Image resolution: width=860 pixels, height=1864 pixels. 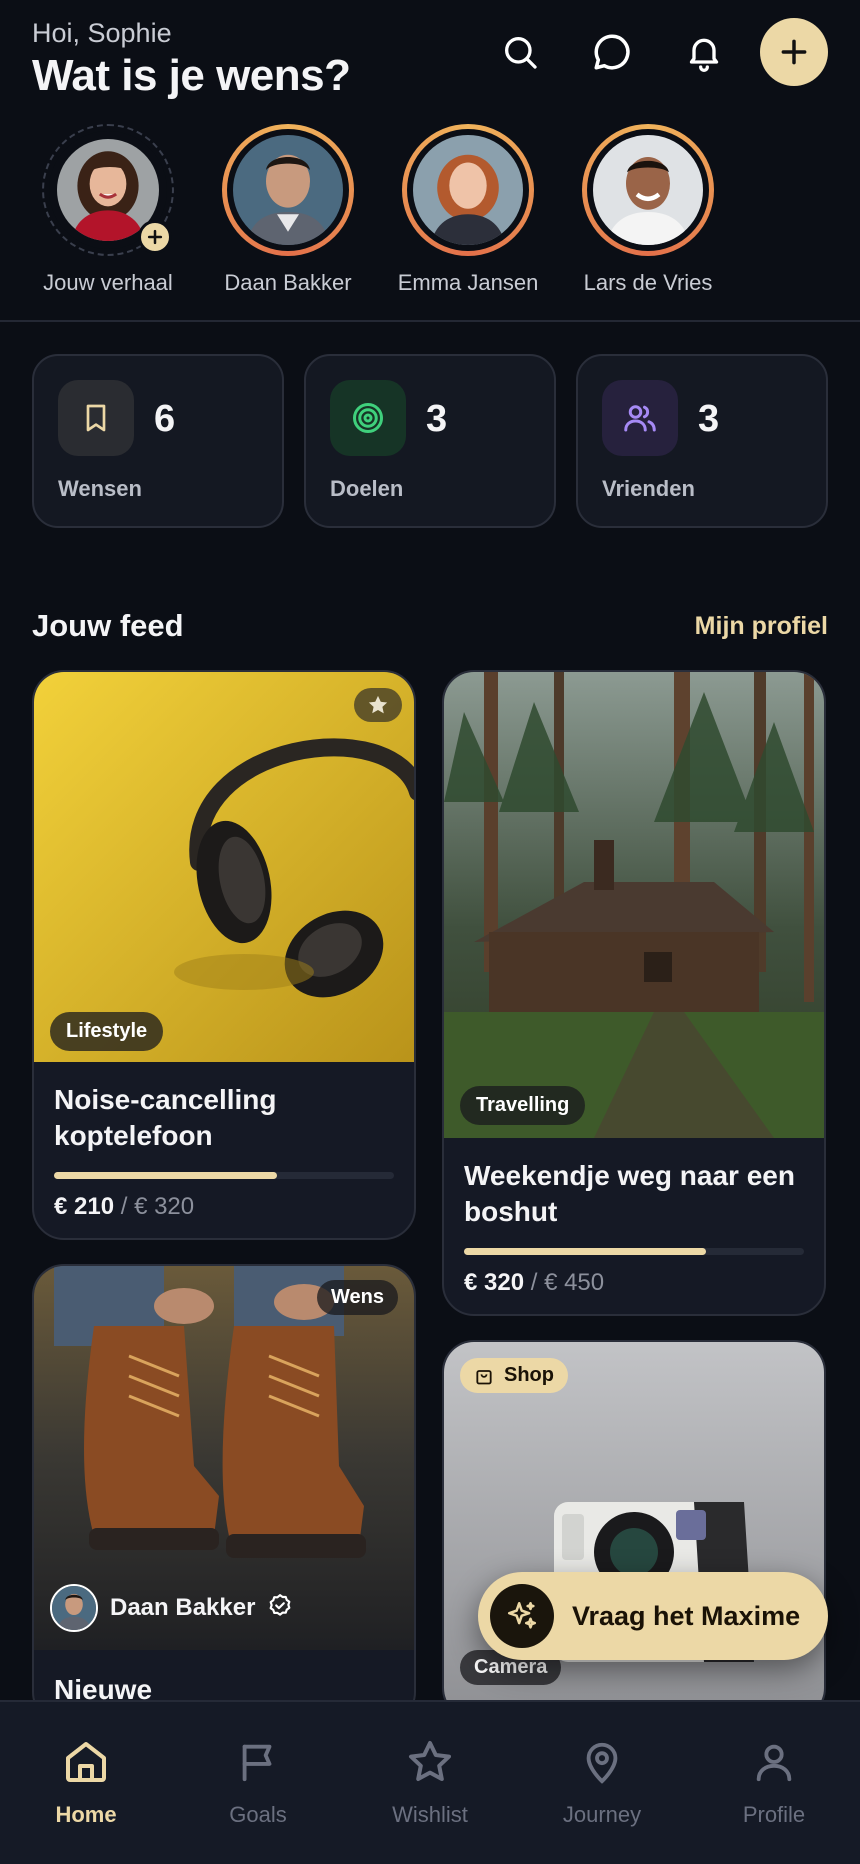 What do you see at coordinates (761, 626) in the screenshot?
I see `my-profile-link: Mijn profiel` at bounding box center [761, 626].